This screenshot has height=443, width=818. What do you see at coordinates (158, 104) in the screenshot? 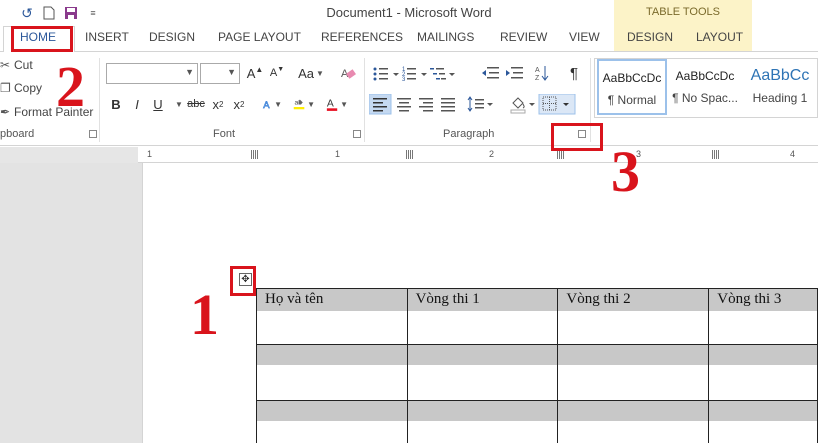
I see `underline-button: U` at bounding box center [158, 104].